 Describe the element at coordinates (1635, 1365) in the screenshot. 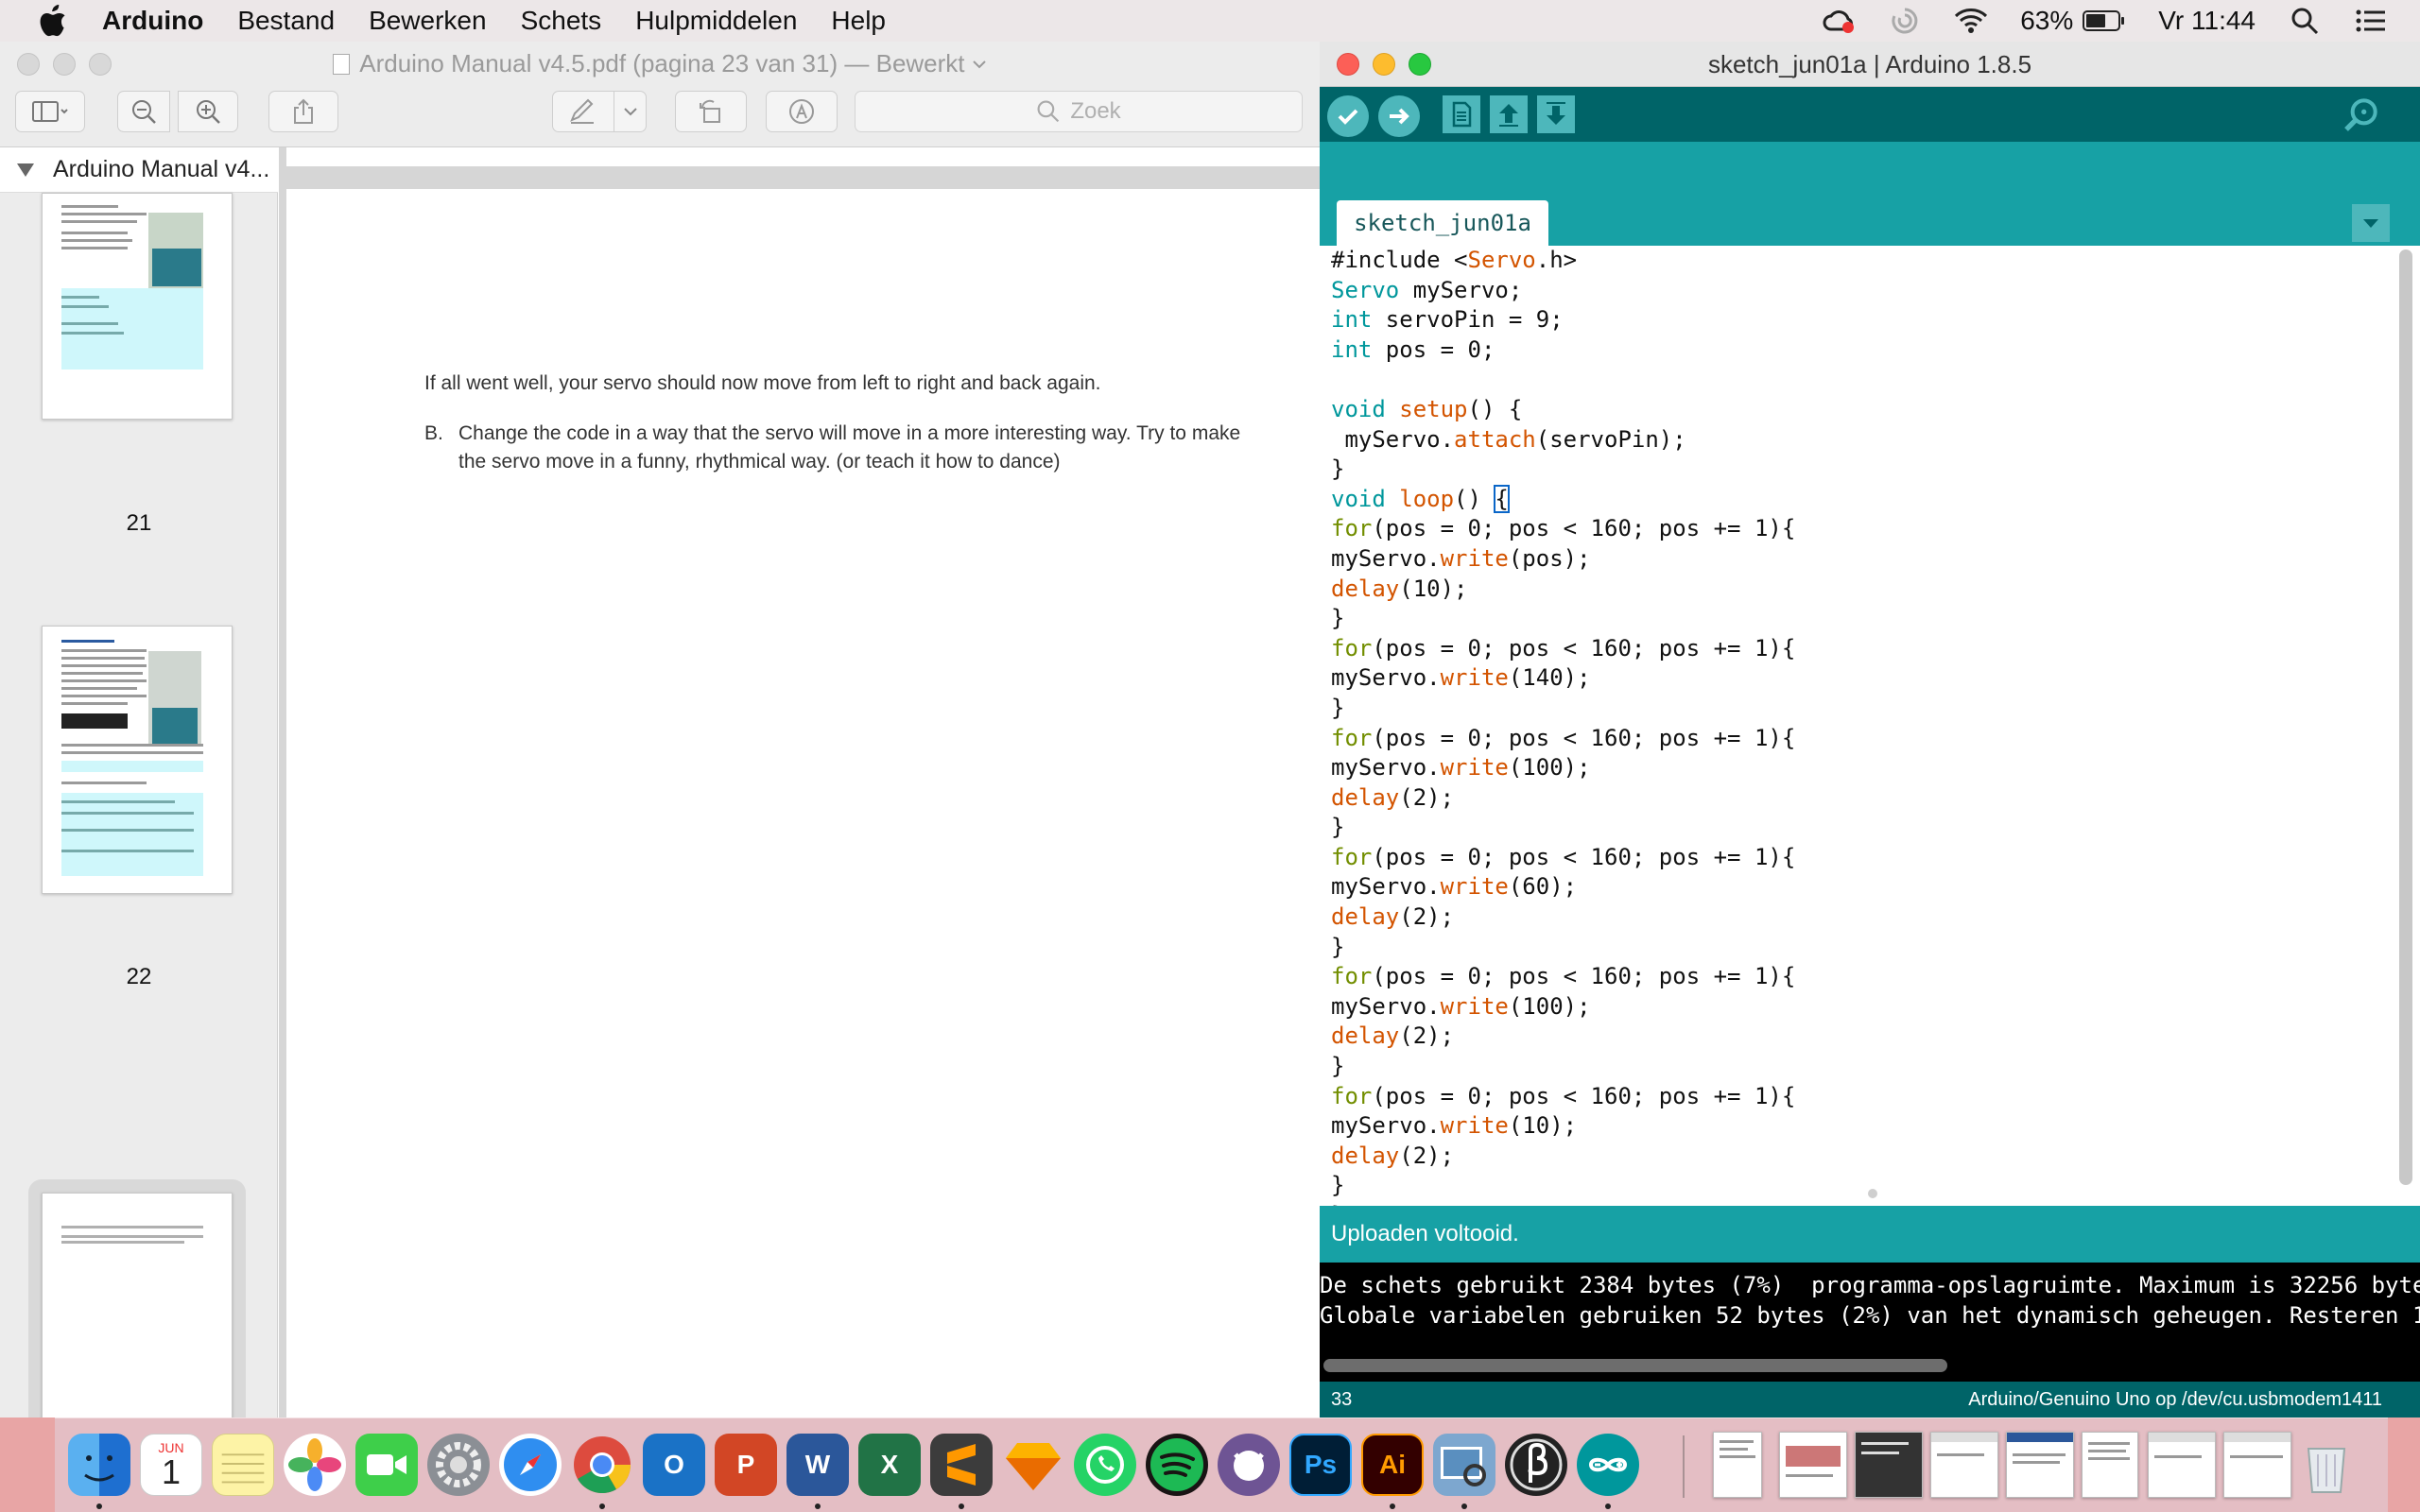

I see `console-horizontal-scrollbar` at that location.